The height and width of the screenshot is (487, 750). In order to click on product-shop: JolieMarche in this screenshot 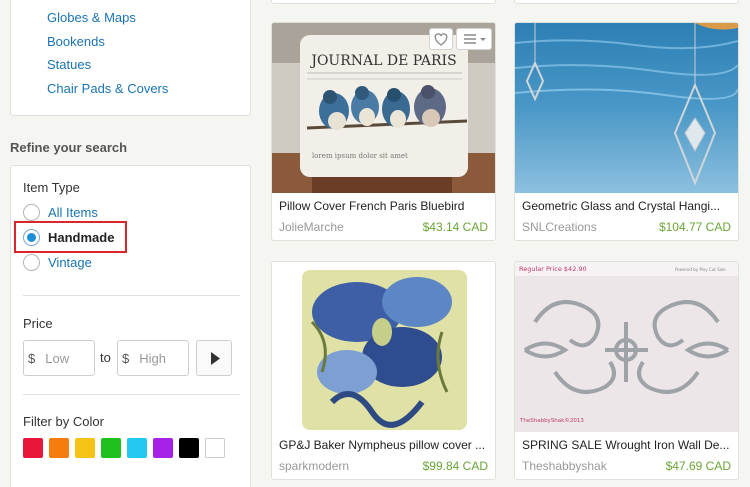, I will do `click(311, 227)`.